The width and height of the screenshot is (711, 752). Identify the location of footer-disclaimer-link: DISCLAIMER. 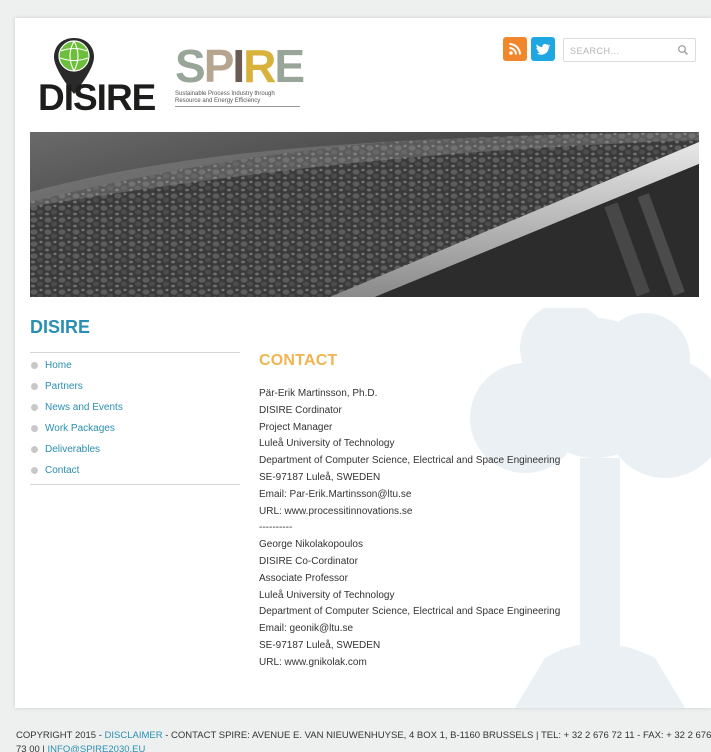
(134, 735).